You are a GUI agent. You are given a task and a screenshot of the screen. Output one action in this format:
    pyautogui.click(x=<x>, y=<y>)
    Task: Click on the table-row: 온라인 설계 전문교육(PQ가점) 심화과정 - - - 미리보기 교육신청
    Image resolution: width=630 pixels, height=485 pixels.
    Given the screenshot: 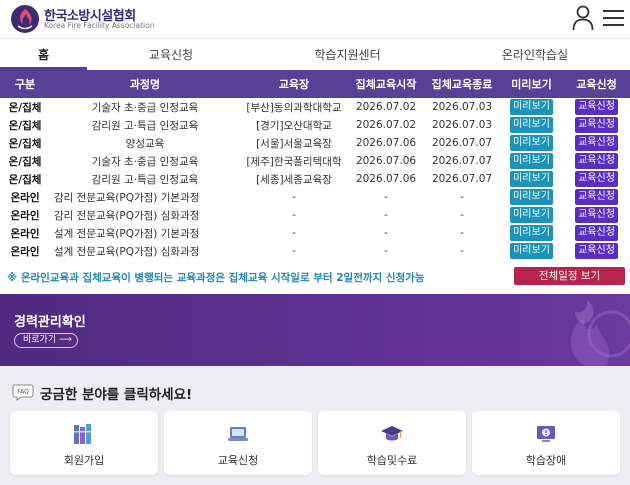 What is the action you would take?
    pyautogui.click(x=315, y=251)
    